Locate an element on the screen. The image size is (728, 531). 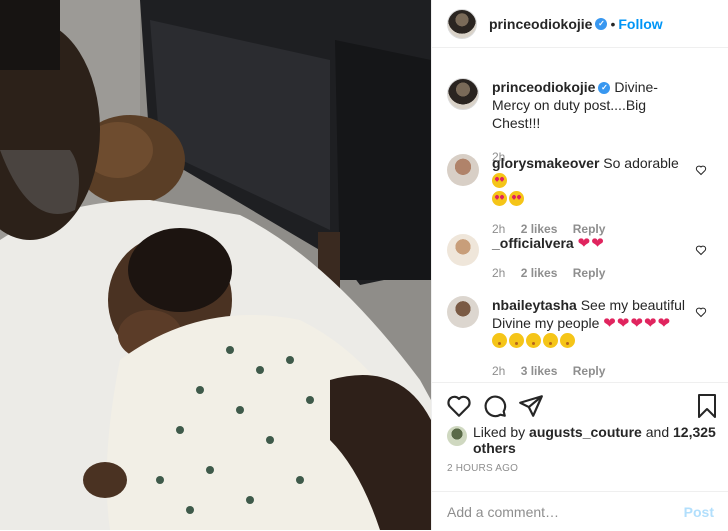
likes-prefix: Liked by is located at coordinates (499, 432).